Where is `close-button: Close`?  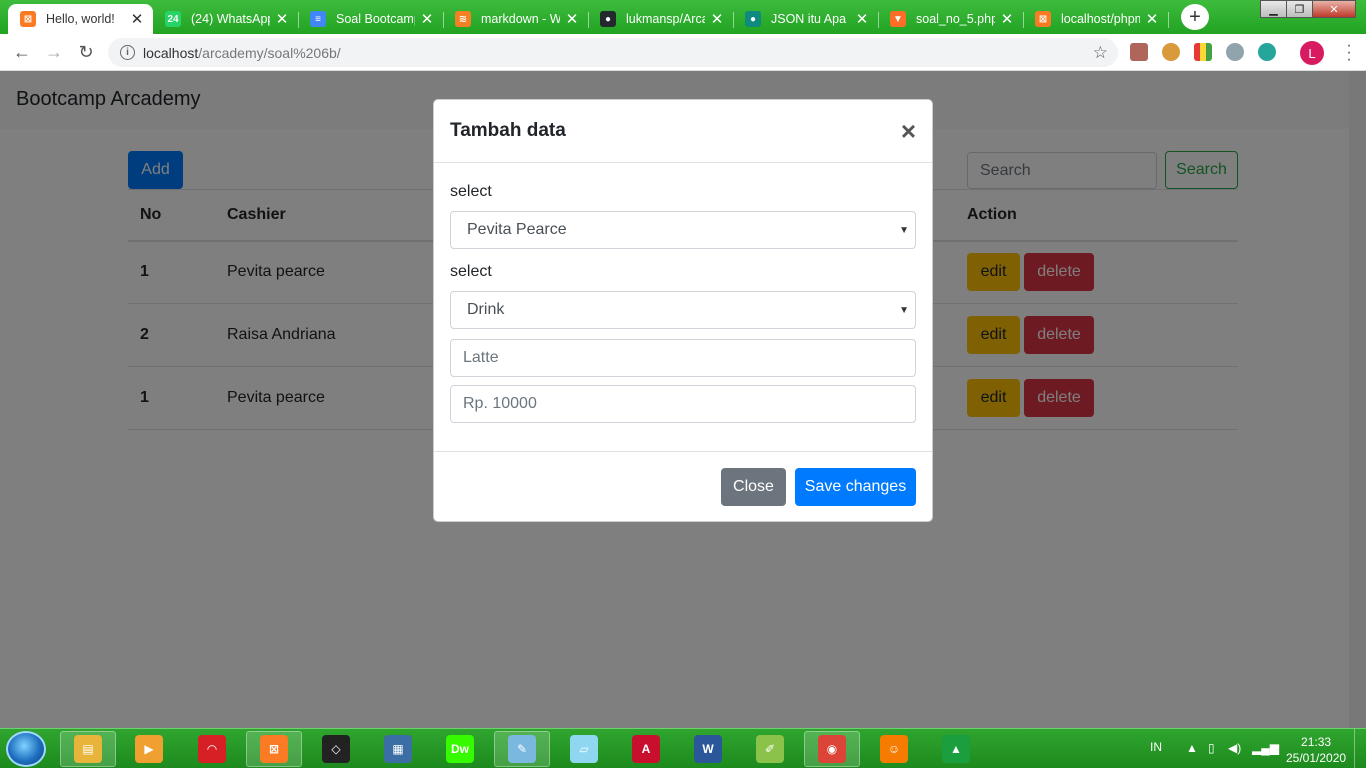 close-button: Close is located at coordinates (753, 487).